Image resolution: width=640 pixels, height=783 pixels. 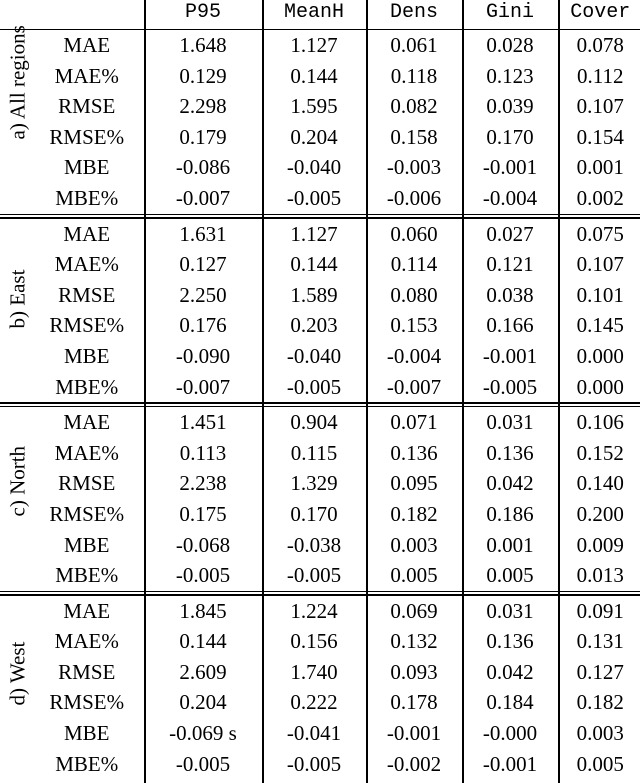 I want to click on table-row: MAE% 0.127 0.144 0.114 0.121 0.107, so click(x=320, y=264).